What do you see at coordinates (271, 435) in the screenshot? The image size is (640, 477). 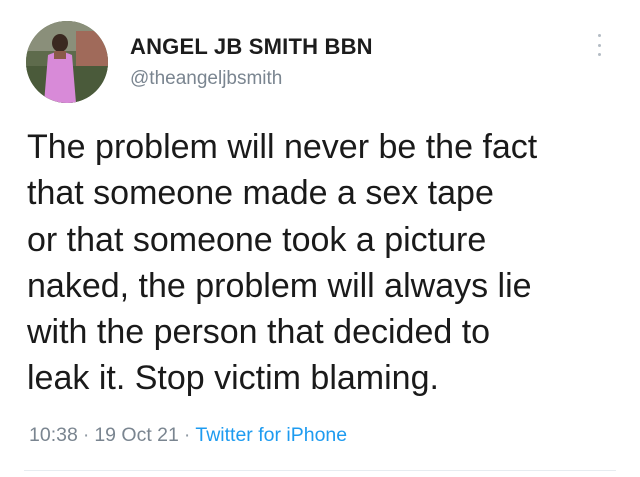 I see `tweet-source-link: Twitter for iPhone` at bounding box center [271, 435].